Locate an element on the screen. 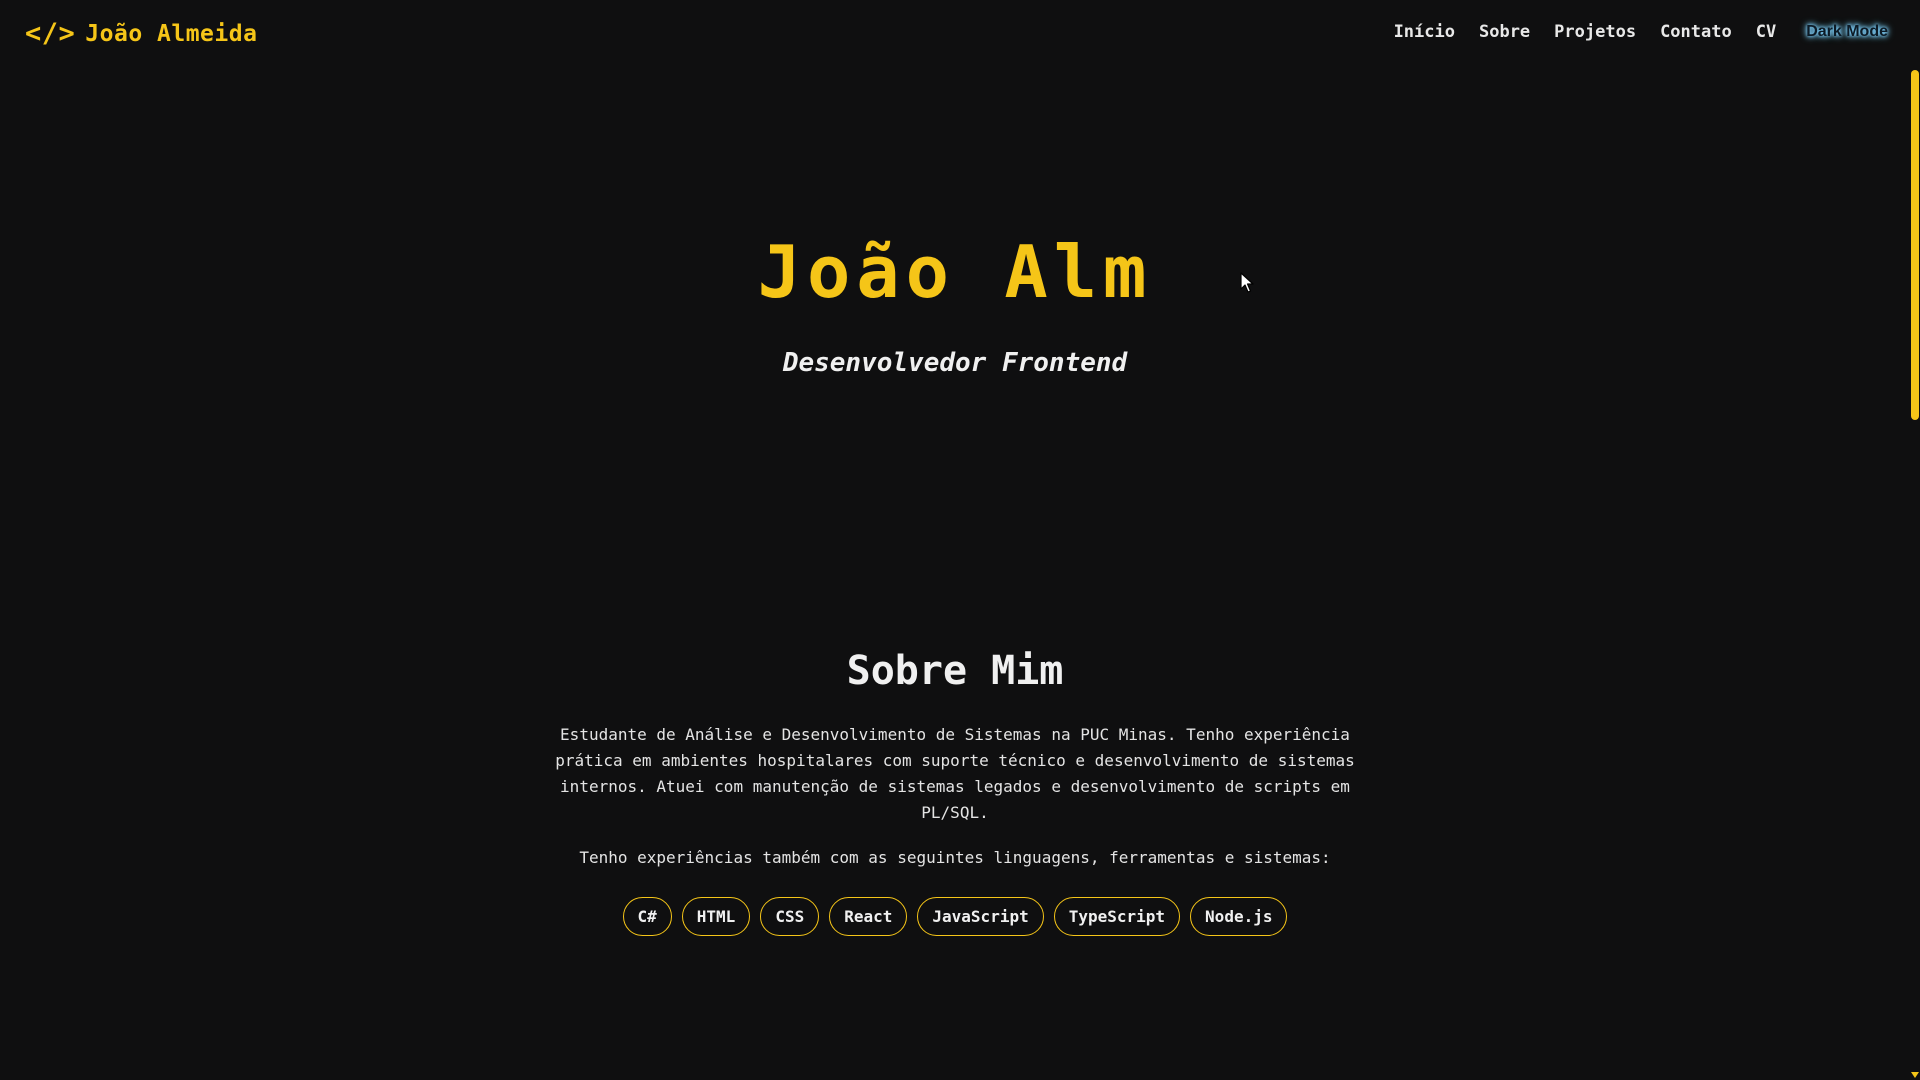  skill-tag: CSS is located at coordinates (790, 916).